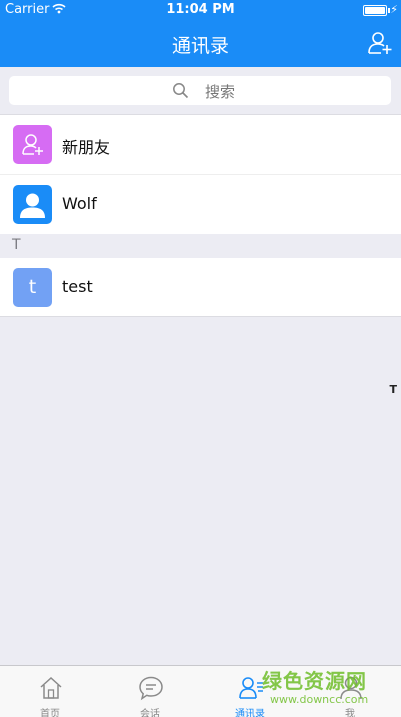  I want to click on clock: 11:04 PM, so click(200, 9).